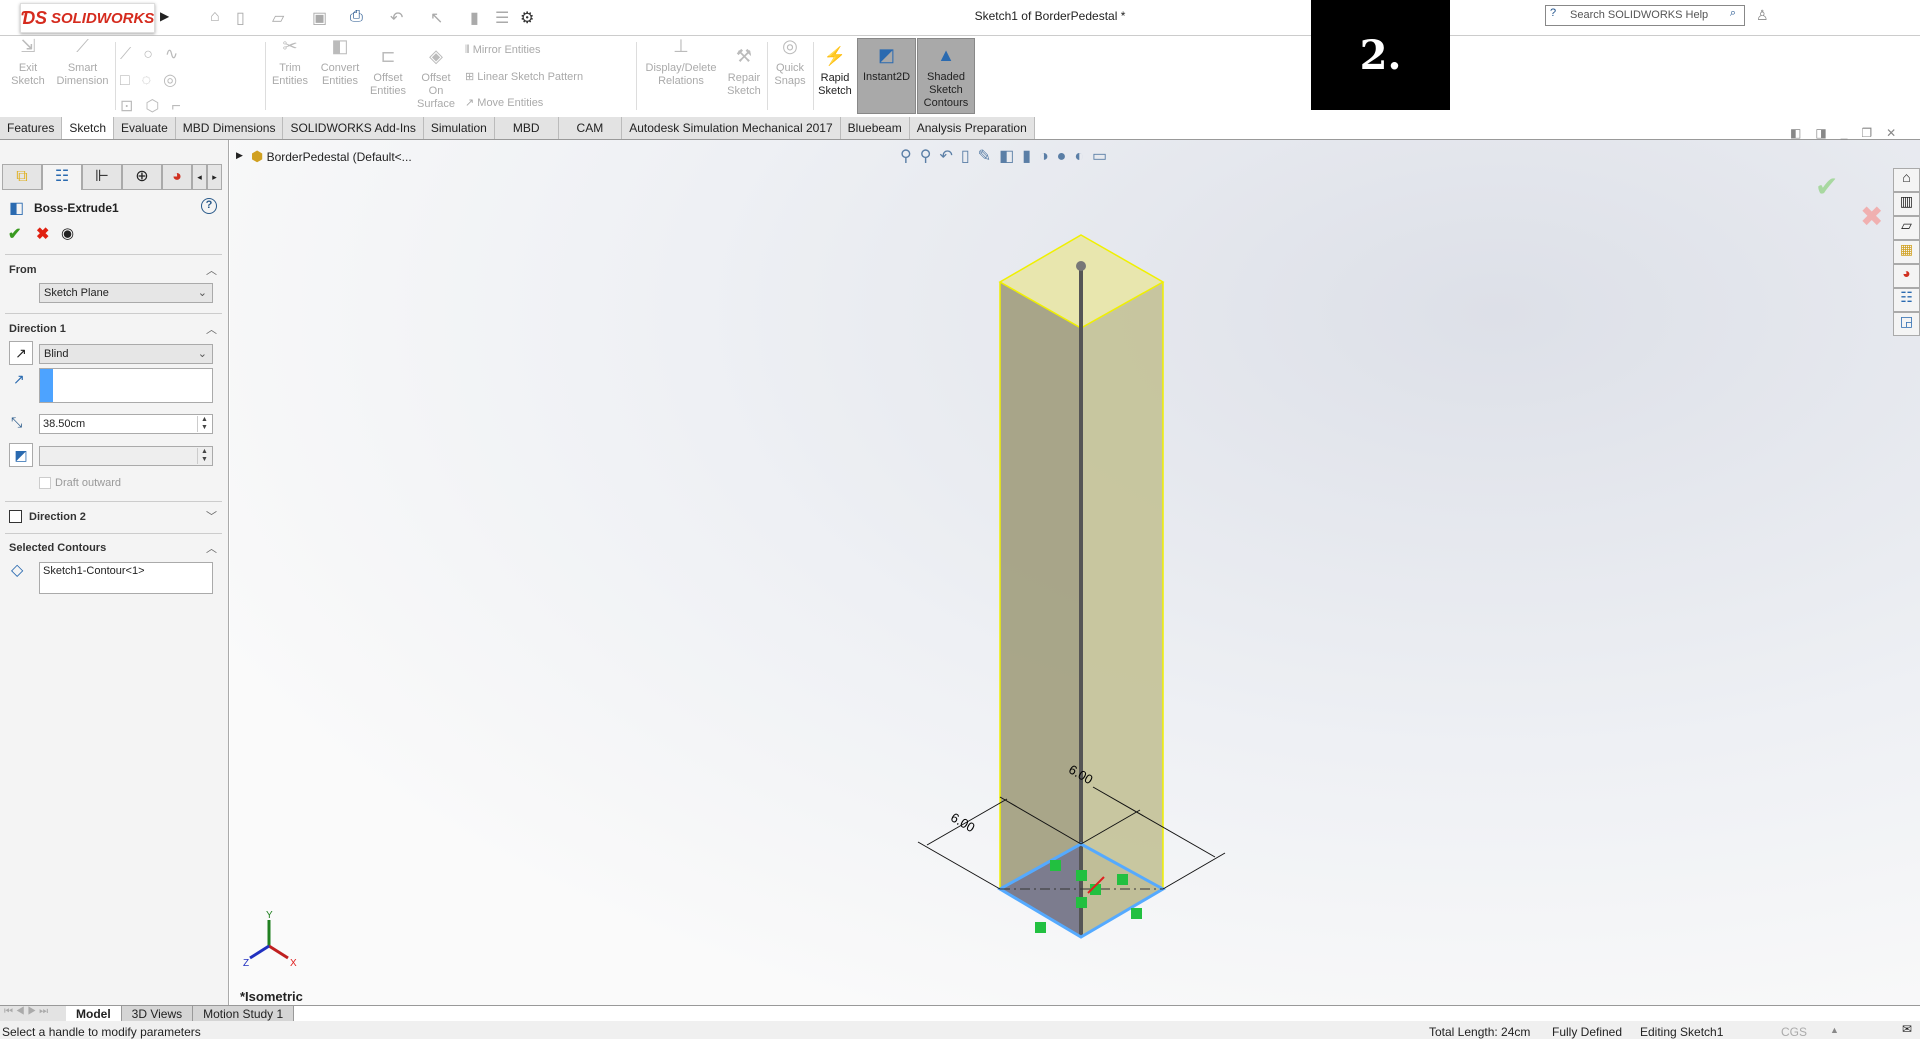 The height and width of the screenshot is (1039, 1920). I want to click on orientation-triad, so click(269, 940).